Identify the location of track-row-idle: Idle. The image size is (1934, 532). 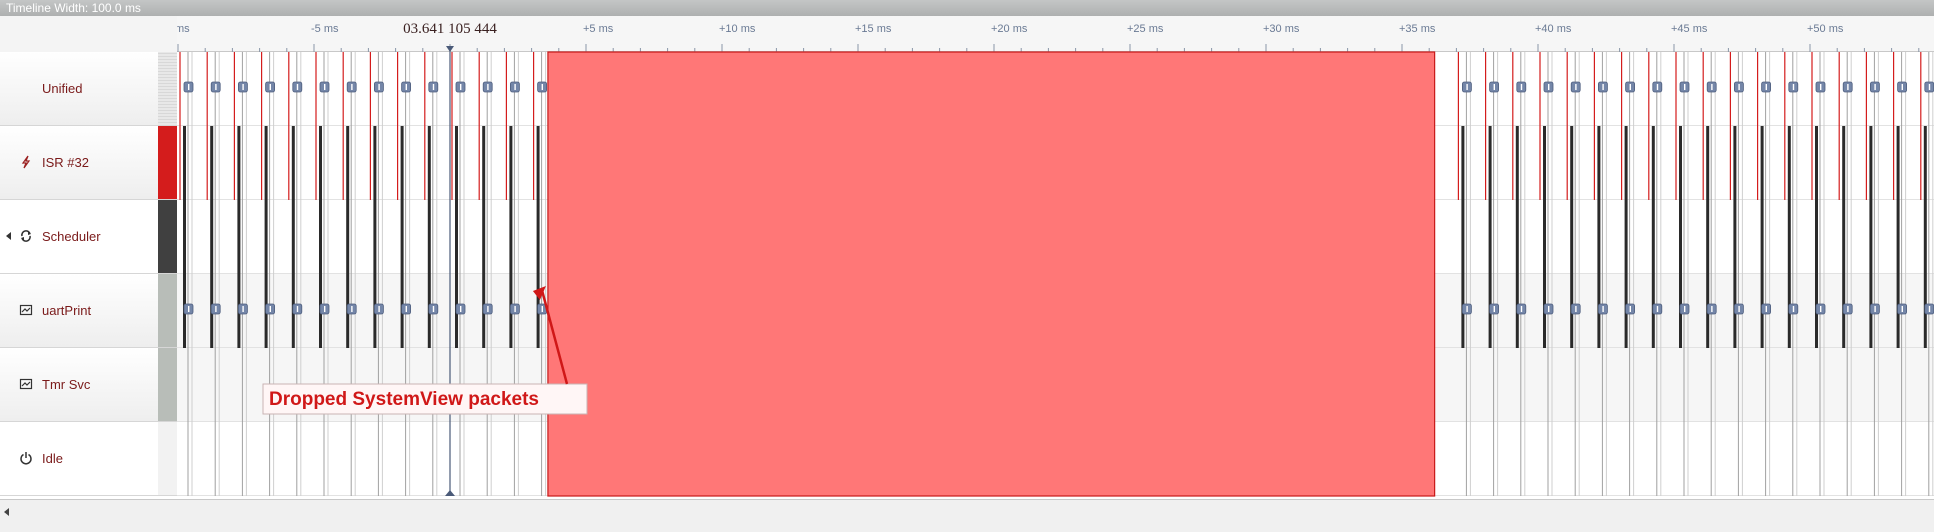
(88, 459).